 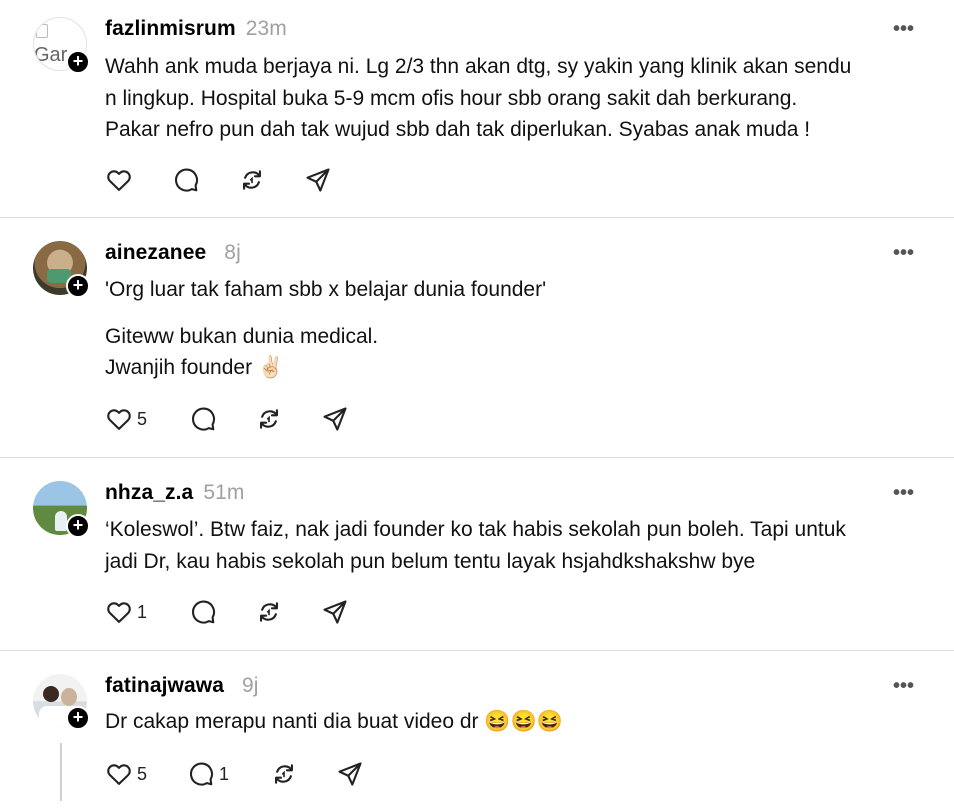 What do you see at coordinates (164, 685) in the screenshot?
I see `username: fatinajwawa` at bounding box center [164, 685].